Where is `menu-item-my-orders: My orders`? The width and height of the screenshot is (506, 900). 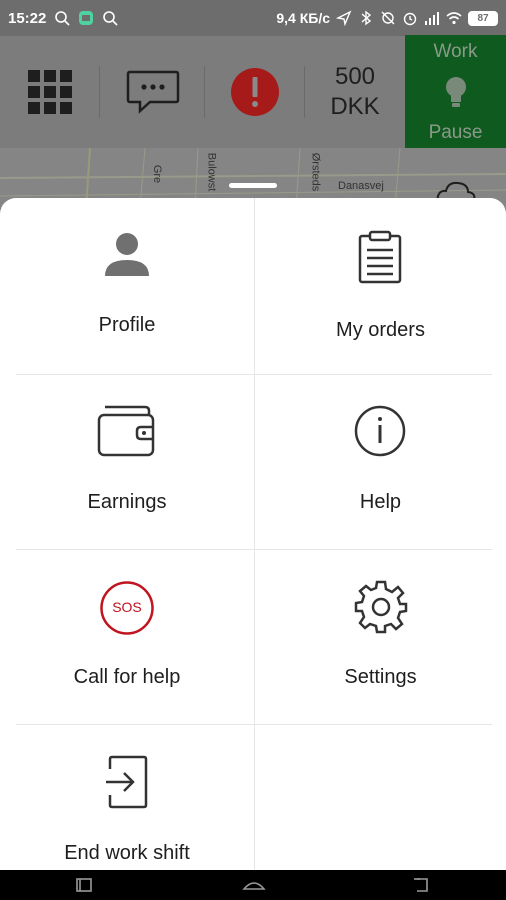
menu-item-my-orders: My orders is located at coordinates (380, 286).